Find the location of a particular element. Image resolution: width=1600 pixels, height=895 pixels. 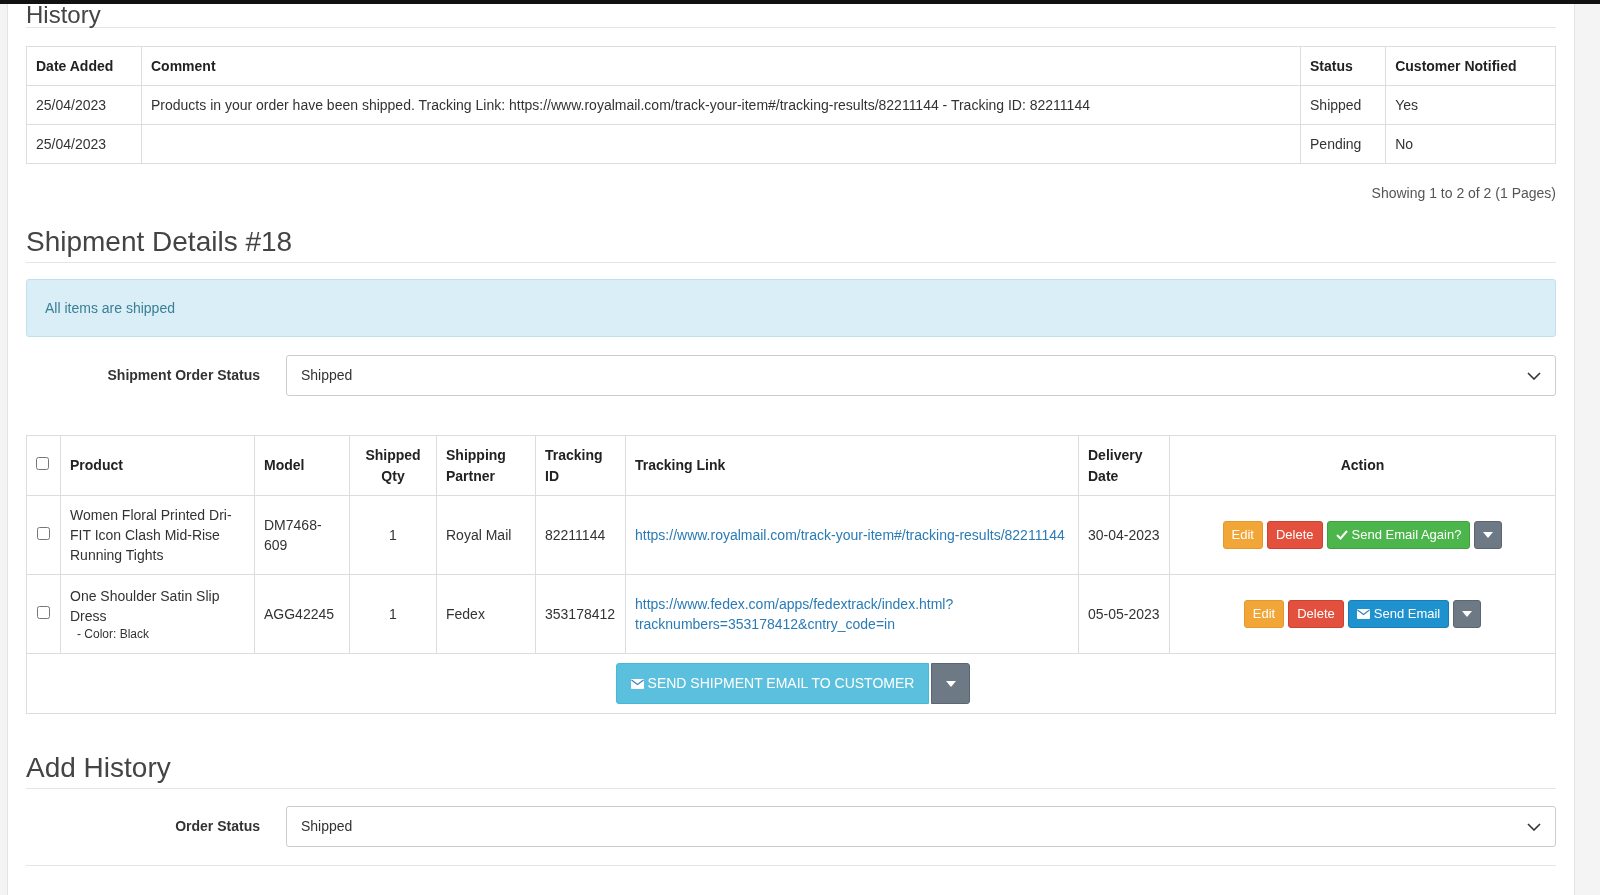

column-header: Shipping Partner is located at coordinates (476, 465).